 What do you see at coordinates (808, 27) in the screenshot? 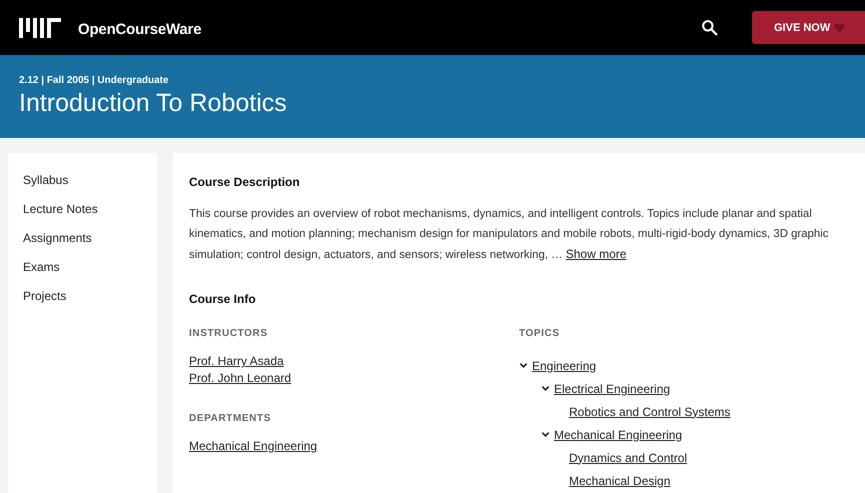
I see `give-now-button: GIVE NOW` at bounding box center [808, 27].